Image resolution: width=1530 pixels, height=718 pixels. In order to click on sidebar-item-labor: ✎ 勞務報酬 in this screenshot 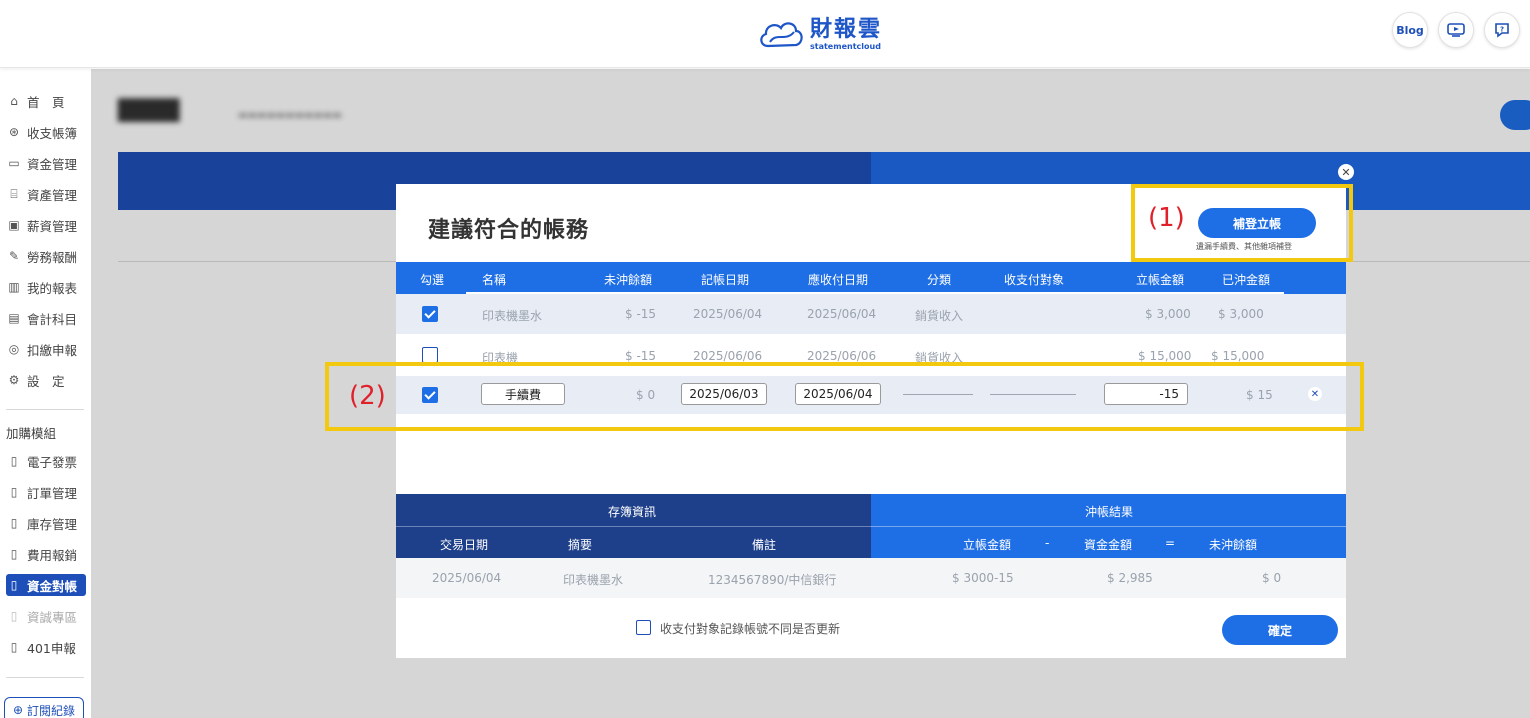, I will do `click(46, 256)`.